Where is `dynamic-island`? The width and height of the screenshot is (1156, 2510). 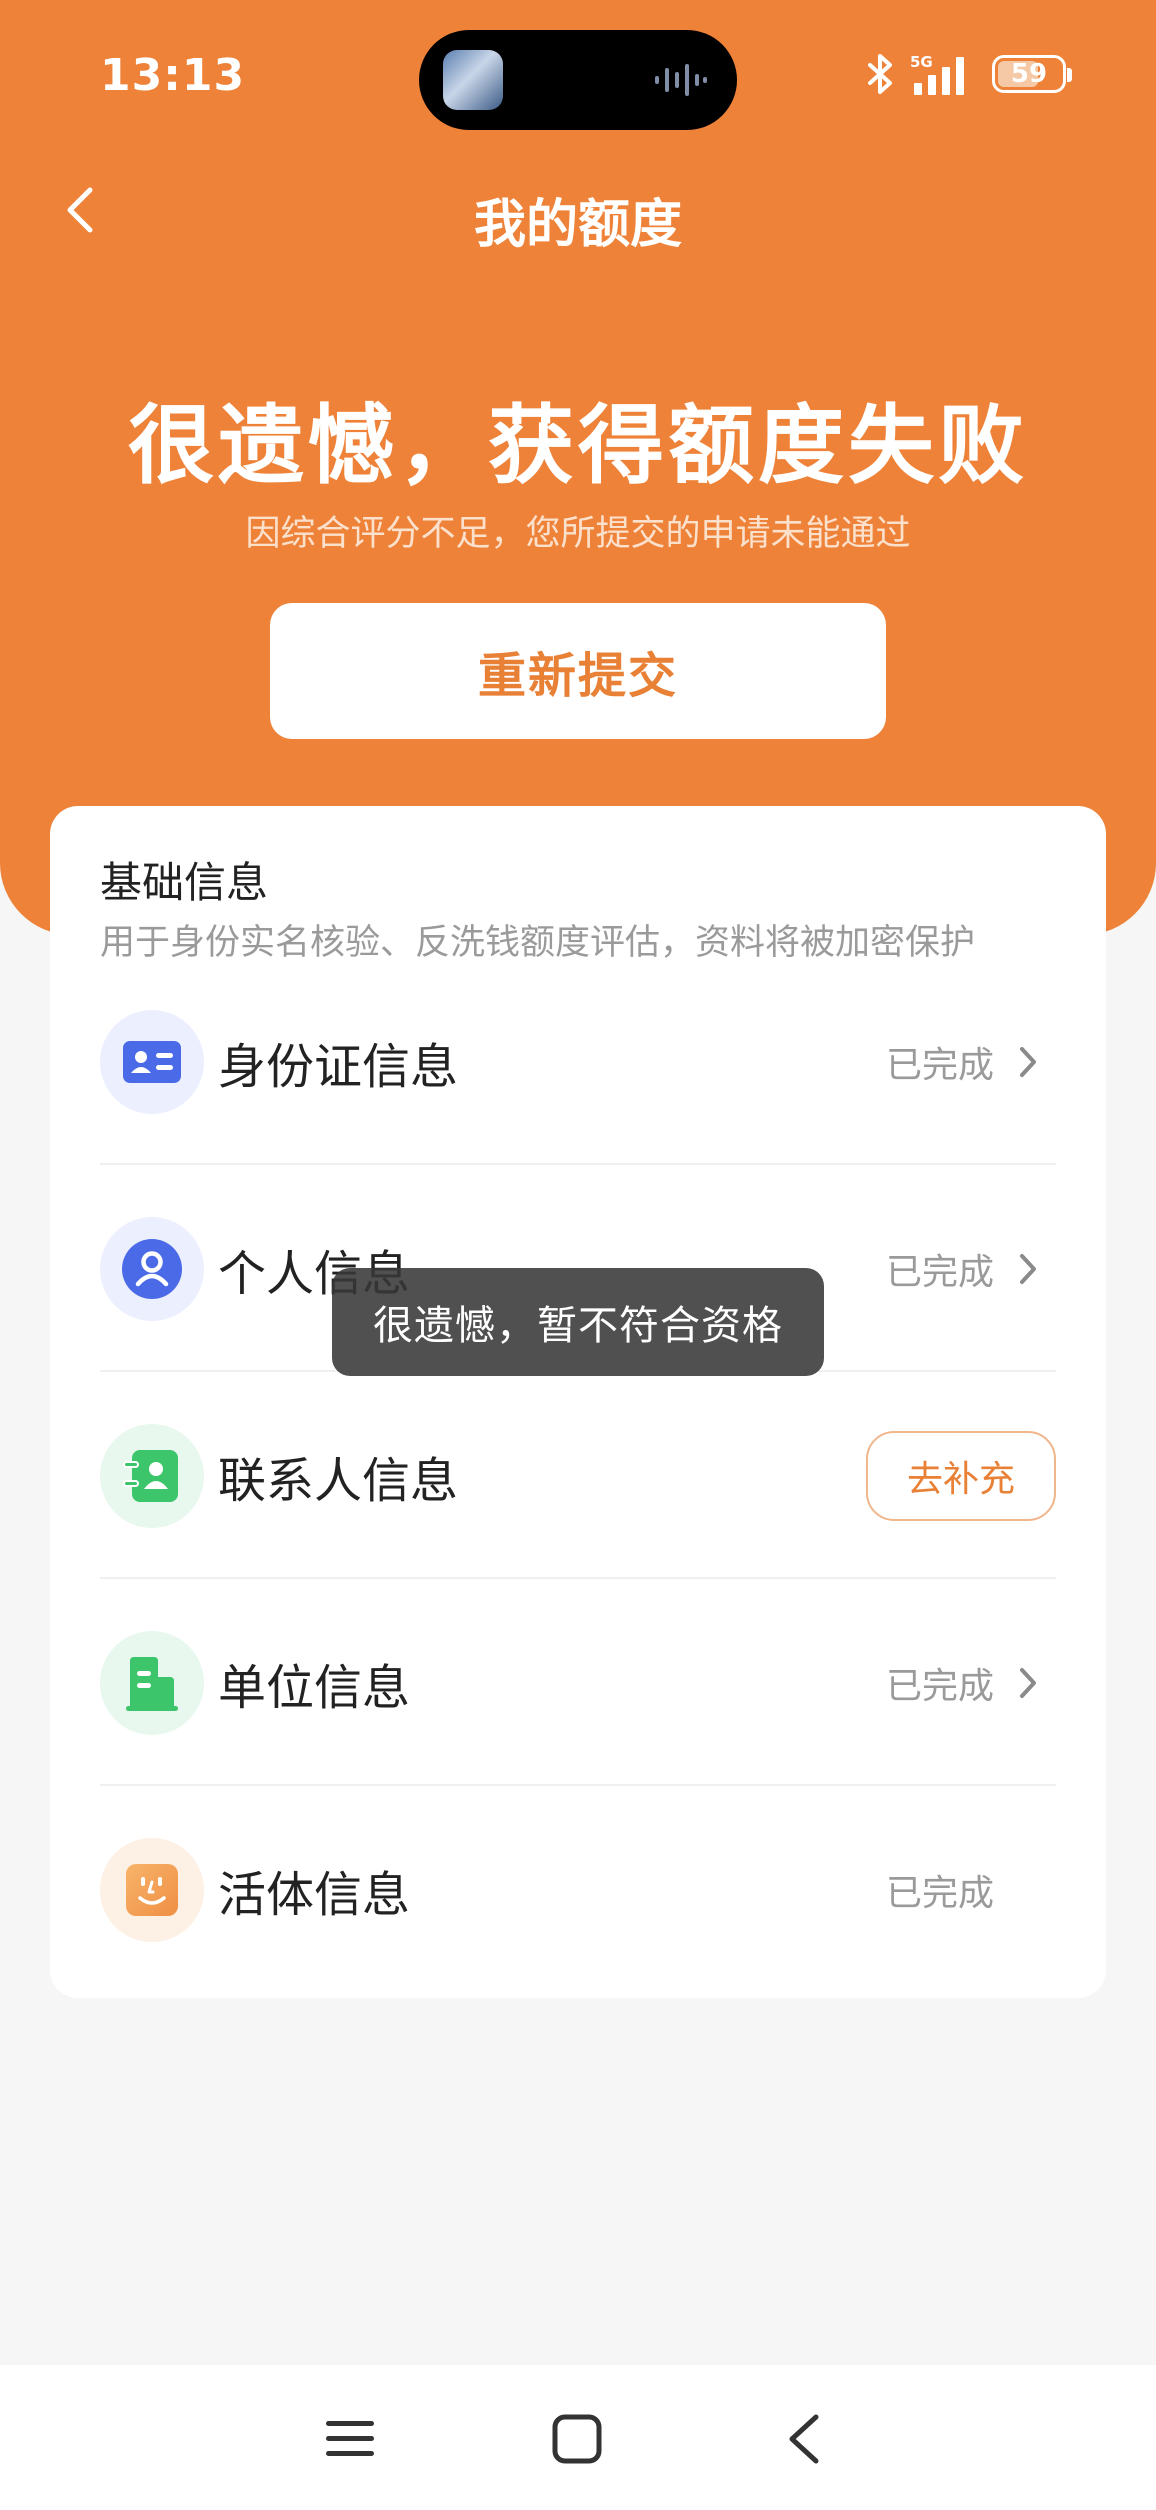 dynamic-island is located at coordinates (578, 80).